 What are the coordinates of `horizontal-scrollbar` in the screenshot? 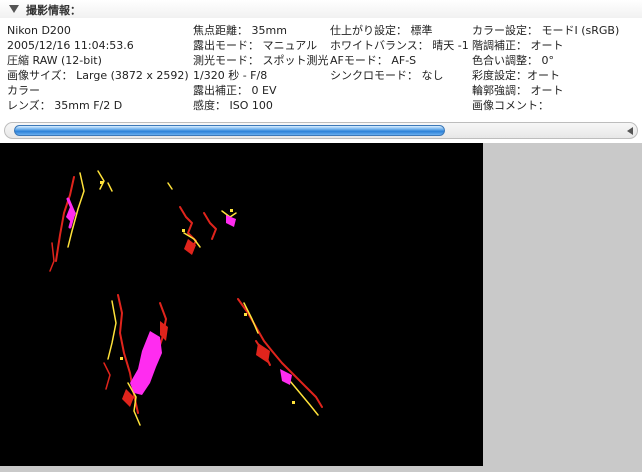 It's located at (321, 130).